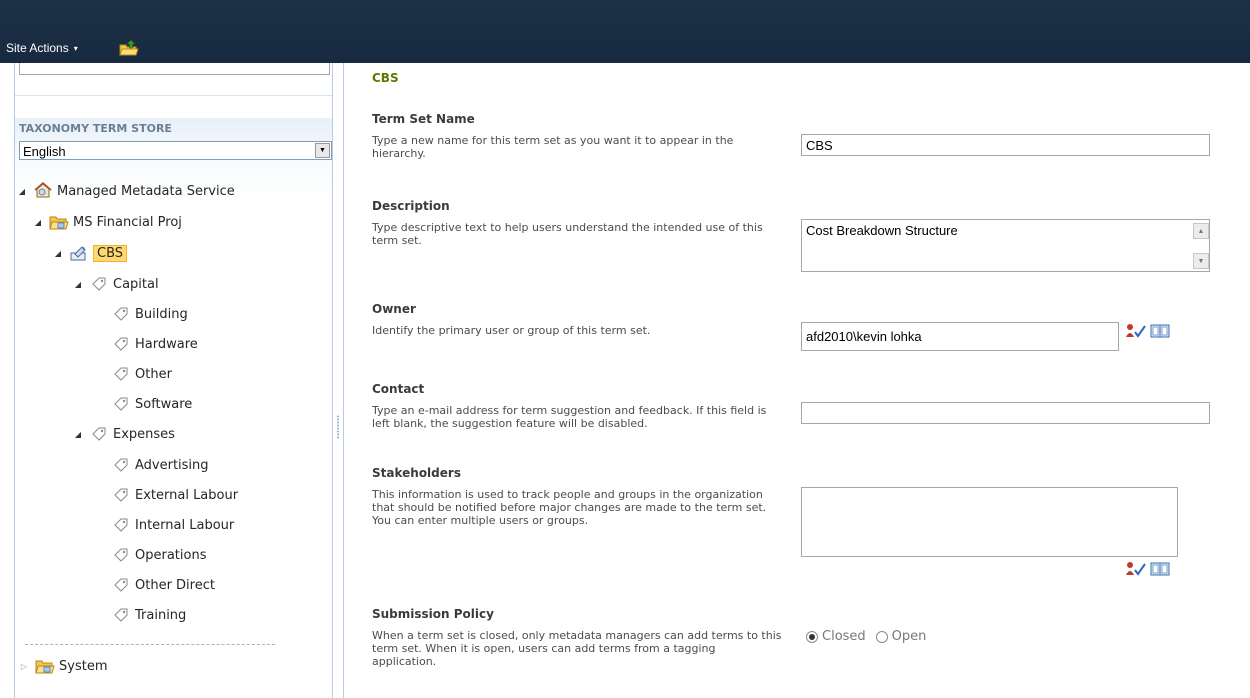  I want to click on tree-node-operations: Operations, so click(150, 555).